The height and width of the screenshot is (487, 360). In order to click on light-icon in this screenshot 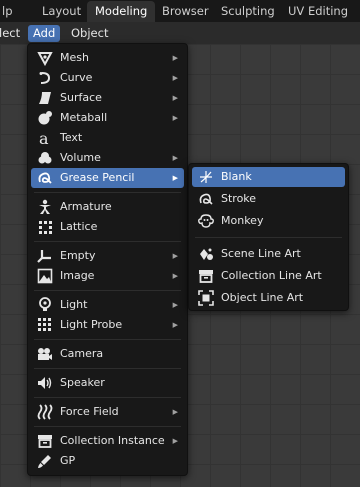, I will do `click(45, 305)`.